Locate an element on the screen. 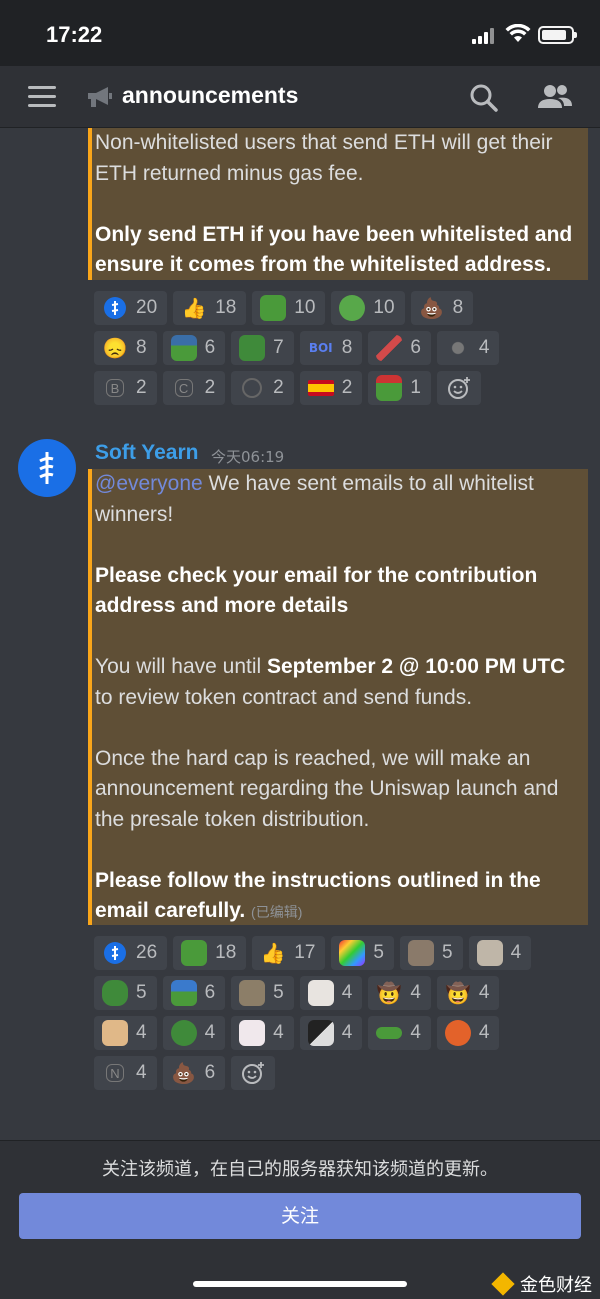 The image size is (600, 1299). pepe-dance-icon is located at coordinates (115, 993).